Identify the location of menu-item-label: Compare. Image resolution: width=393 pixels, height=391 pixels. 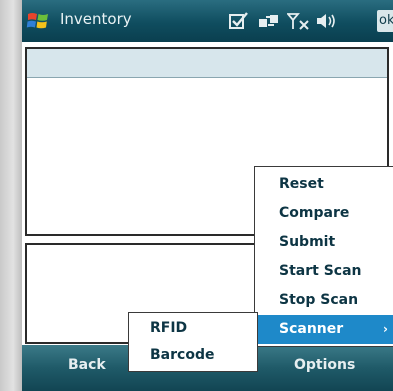
(314, 213).